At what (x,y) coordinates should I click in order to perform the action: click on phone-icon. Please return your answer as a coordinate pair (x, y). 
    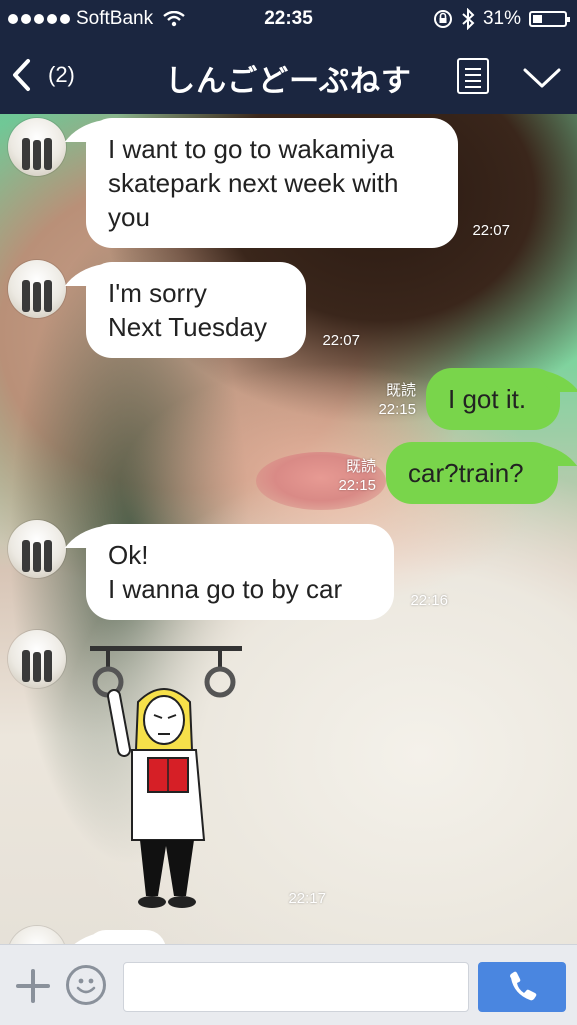
    Looking at the image, I should click on (523, 986).